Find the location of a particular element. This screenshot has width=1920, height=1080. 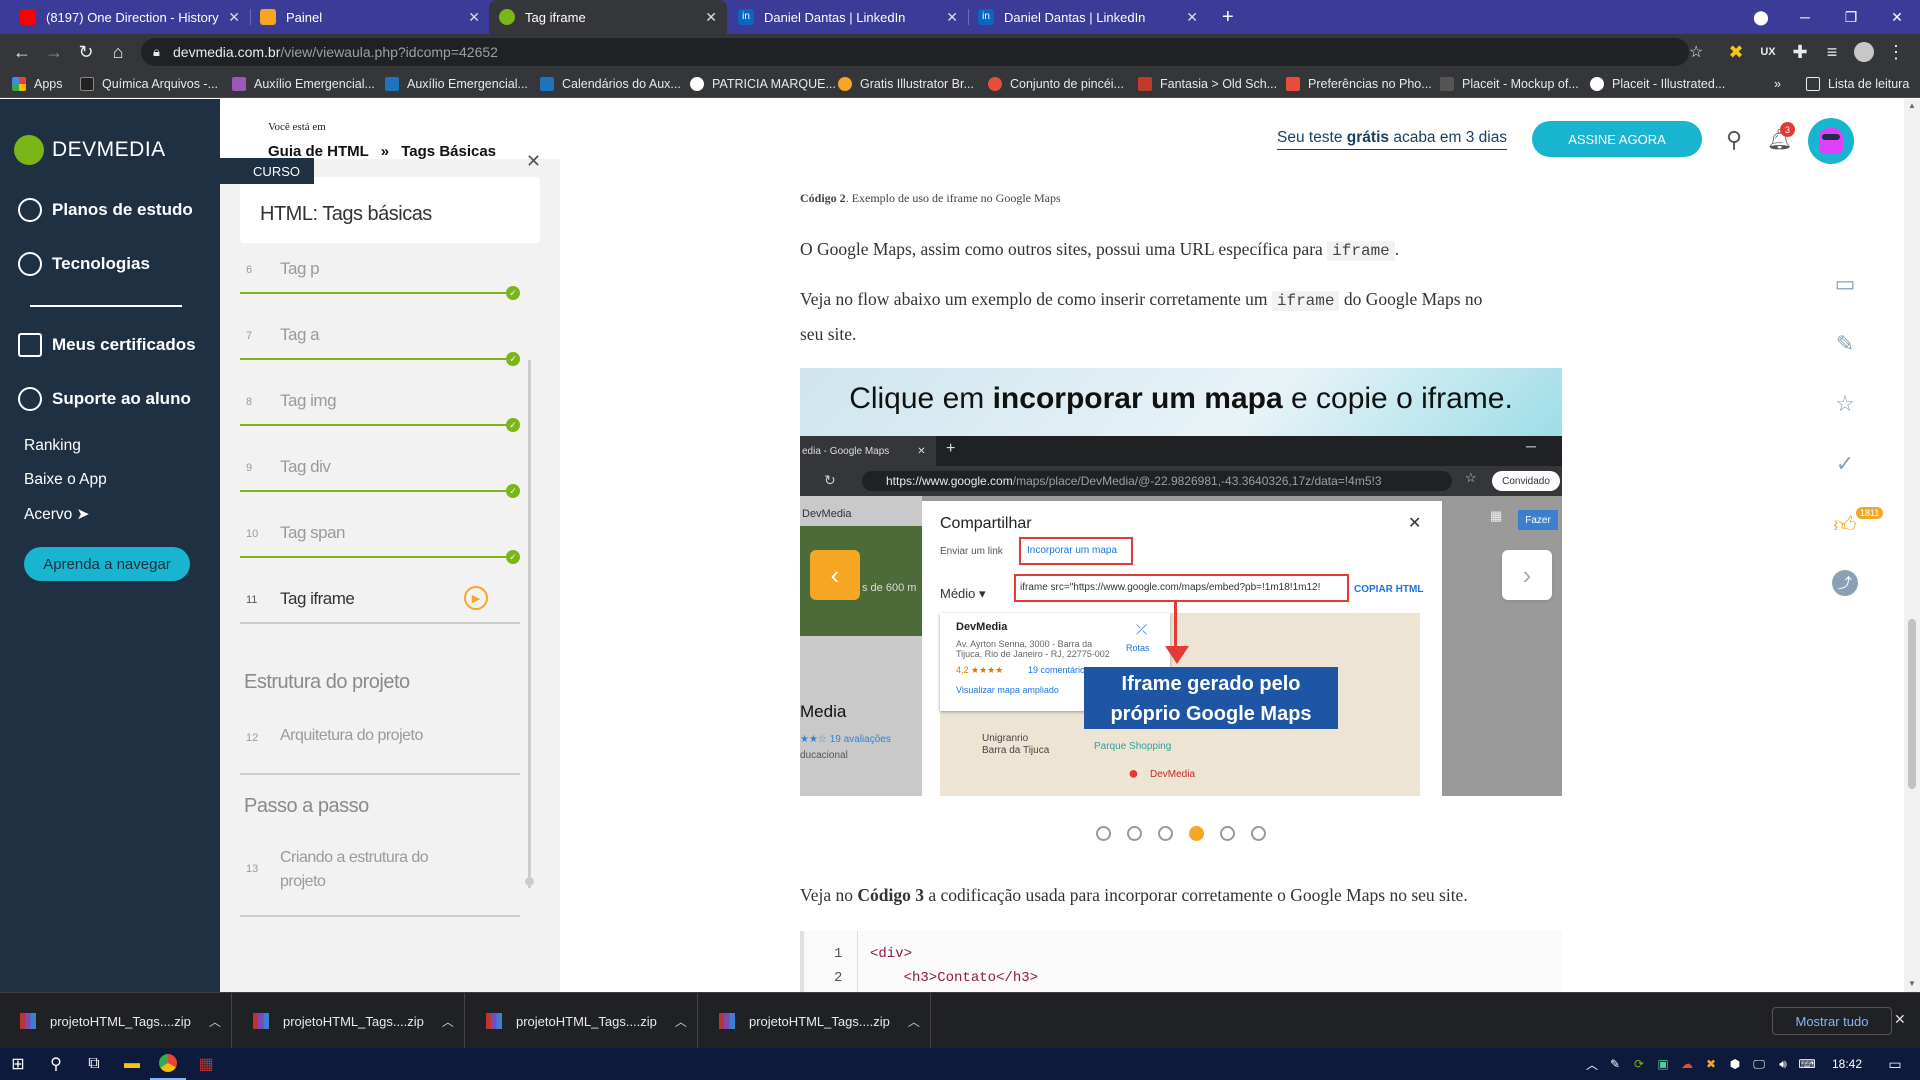

back-icon: ← is located at coordinates (22, 52).